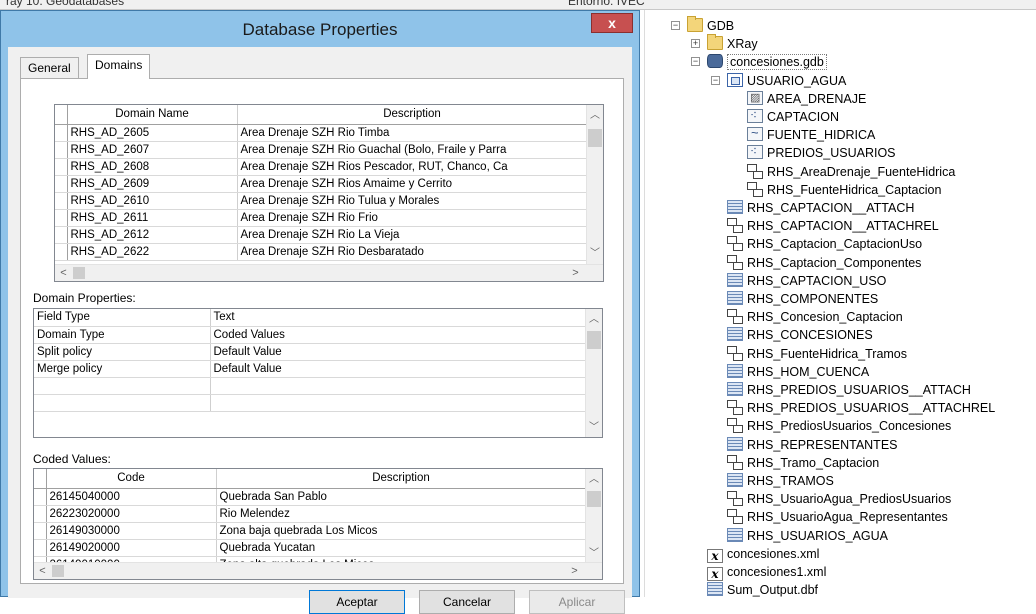 The width and height of the screenshot is (1036, 614). What do you see at coordinates (800, 335) in the screenshot?
I see `tree-node: RHS_CONCESIONES` at bounding box center [800, 335].